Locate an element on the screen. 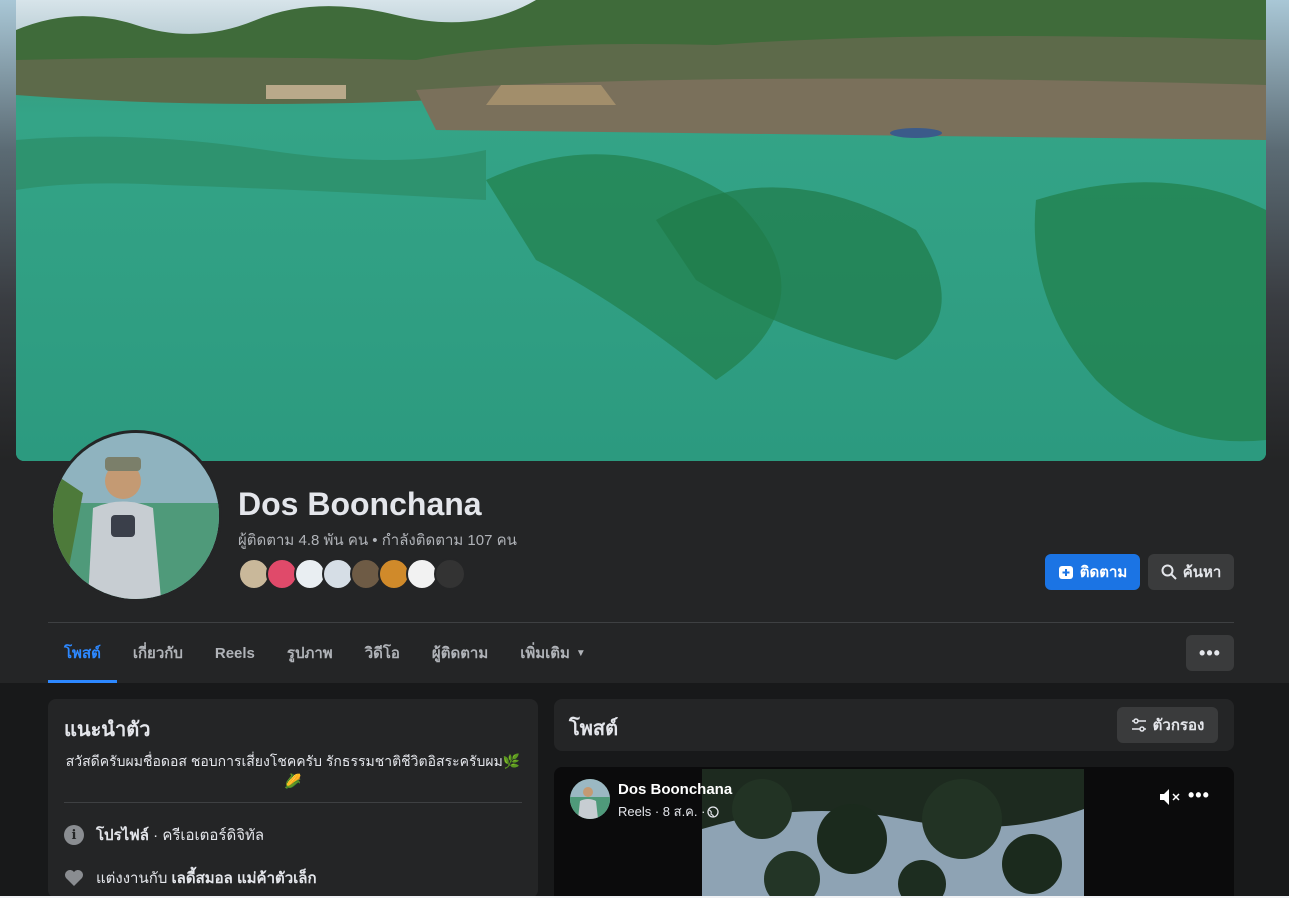  filter-button: ตัวกรอง is located at coordinates (1167, 725).